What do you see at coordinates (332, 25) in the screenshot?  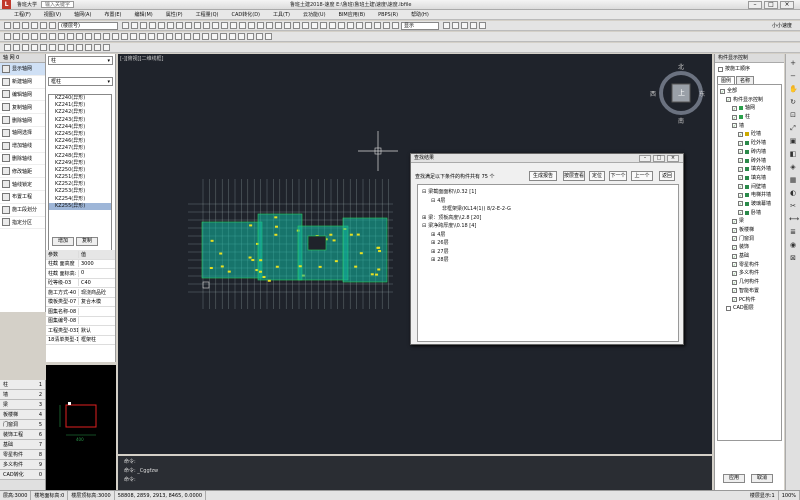 I see `dim-icon` at bounding box center [332, 25].